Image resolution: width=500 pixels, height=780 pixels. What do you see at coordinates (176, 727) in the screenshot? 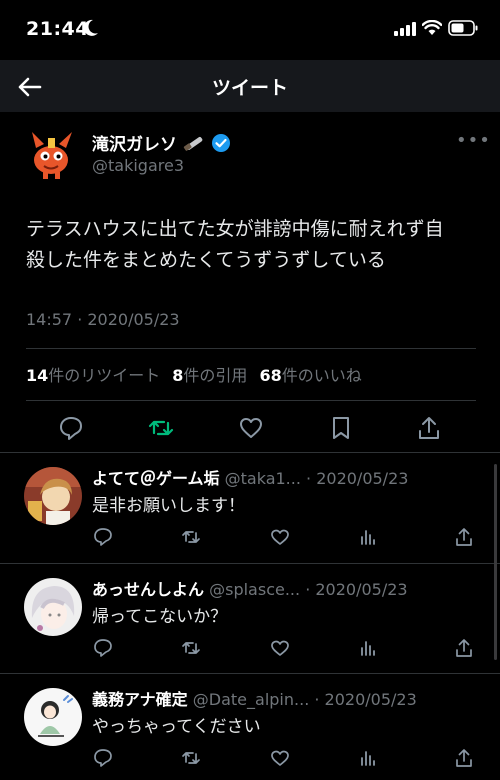
I see `reply-text: やっちゃってください` at bounding box center [176, 727].